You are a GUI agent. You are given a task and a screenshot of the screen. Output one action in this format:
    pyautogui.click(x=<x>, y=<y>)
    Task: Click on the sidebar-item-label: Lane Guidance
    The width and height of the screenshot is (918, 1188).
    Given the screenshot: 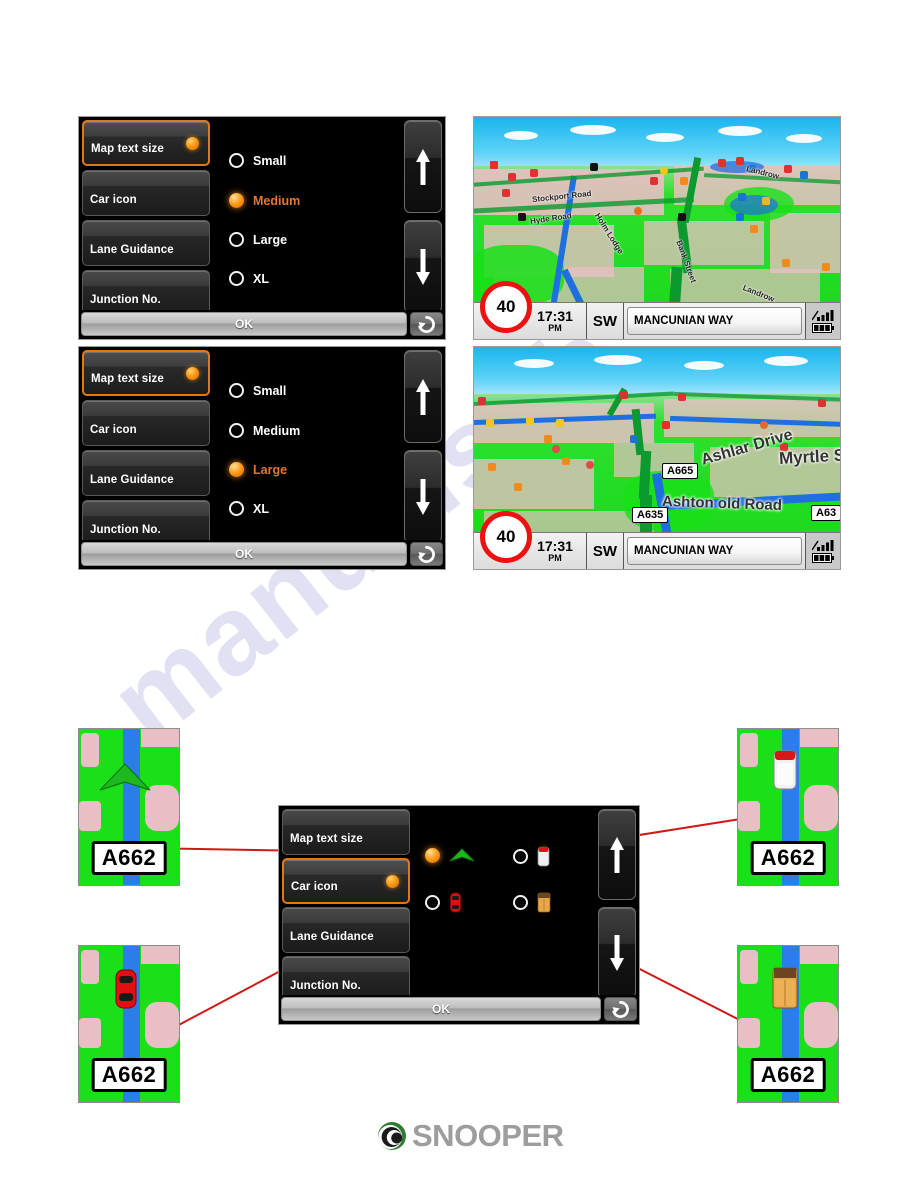 What is the action you would take?
    pyautogui.click(x=332, y=937)
    